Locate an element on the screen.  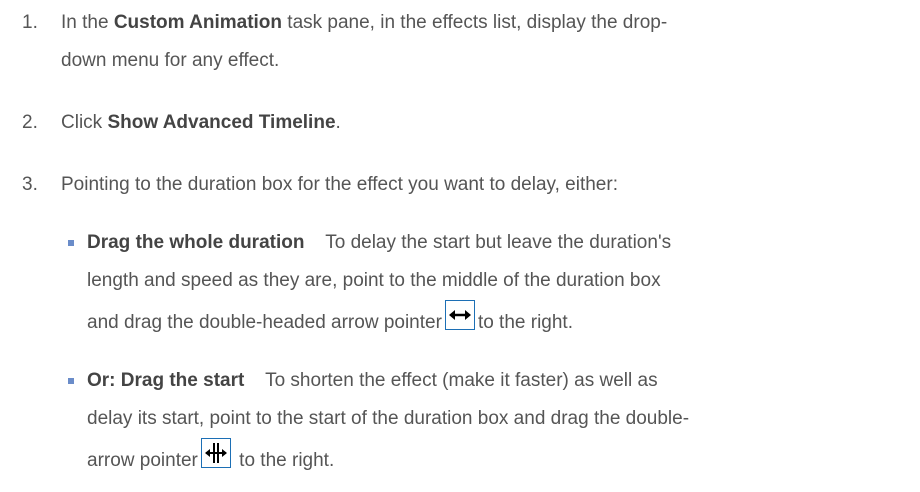
double-headed-arrow-icon is located at coordinates (459, 315).